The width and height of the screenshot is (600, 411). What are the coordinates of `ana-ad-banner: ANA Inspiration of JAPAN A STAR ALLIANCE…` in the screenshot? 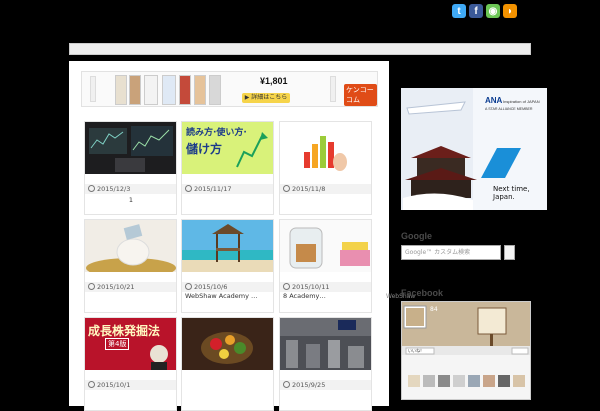 It's located at (474, 149).